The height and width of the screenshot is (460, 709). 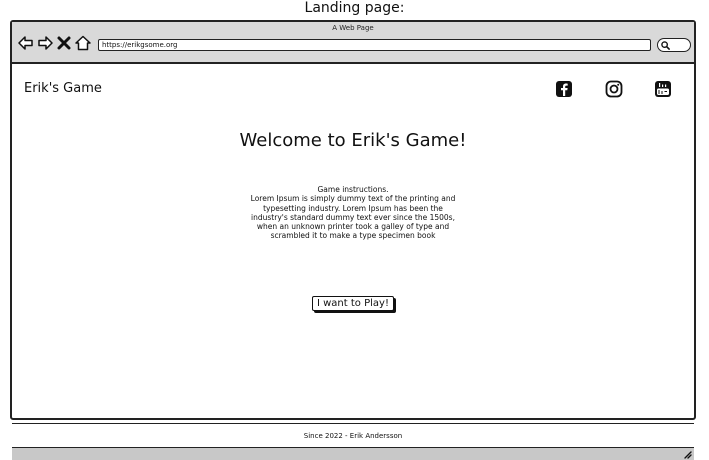 I want to click on back-arrow-icon, so click(x=26, y=43).